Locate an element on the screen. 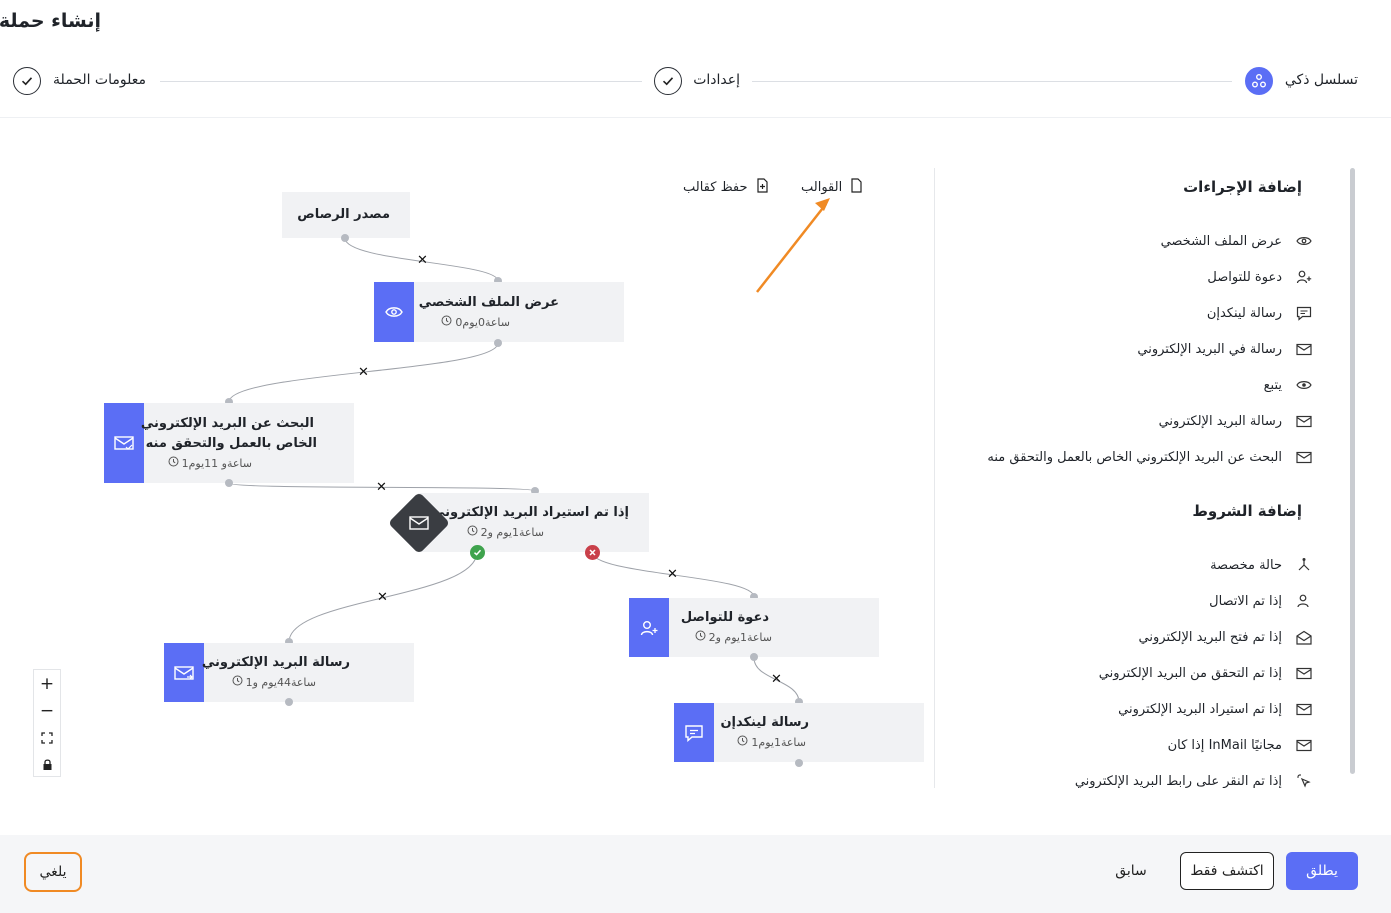 Image resolution: width=1391 pixels, height=913 pixels. condition-email-imported: إذا تم استيراد البريد الإلكتروني is located at coordinates (1142, 709).